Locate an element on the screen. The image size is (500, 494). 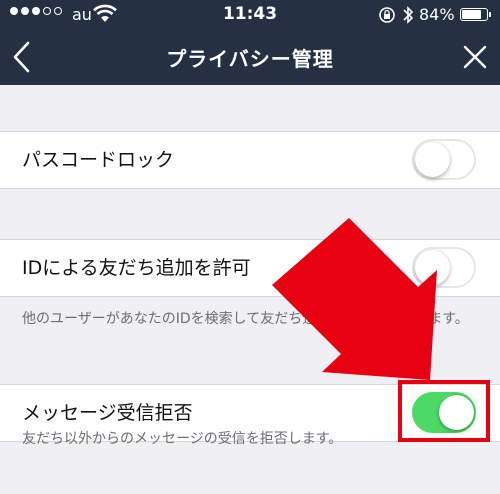
close-button is located at coordinates (475, 57).